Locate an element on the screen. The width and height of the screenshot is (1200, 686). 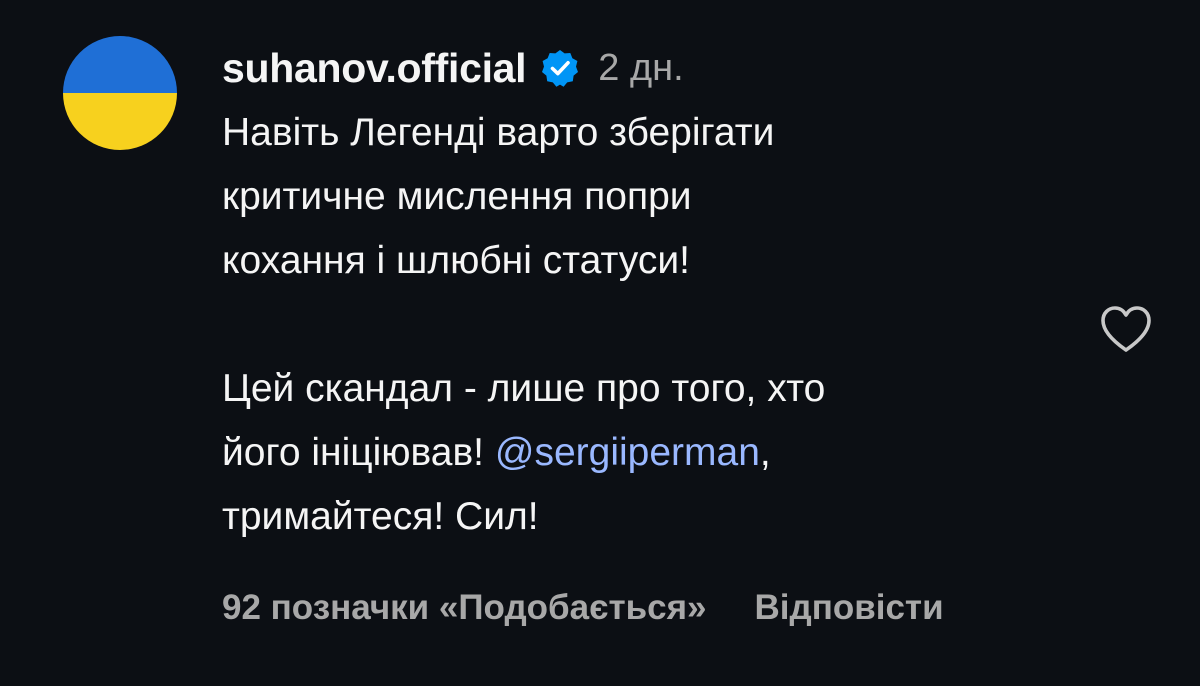
likes-count-link: 92 позначки «Подобається» is located at coordinates (464, 608).